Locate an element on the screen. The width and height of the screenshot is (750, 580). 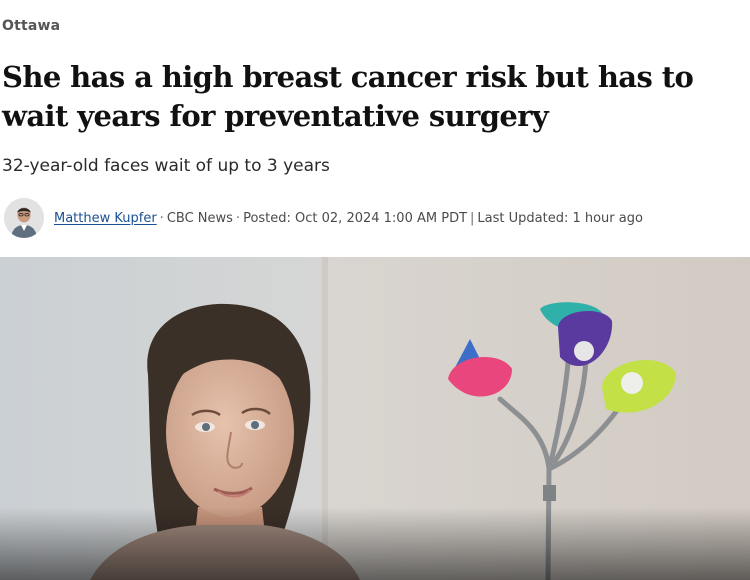
article-subheadline: 32-year-old faces wait of up to 3 years is located at coordinates (166, 166).